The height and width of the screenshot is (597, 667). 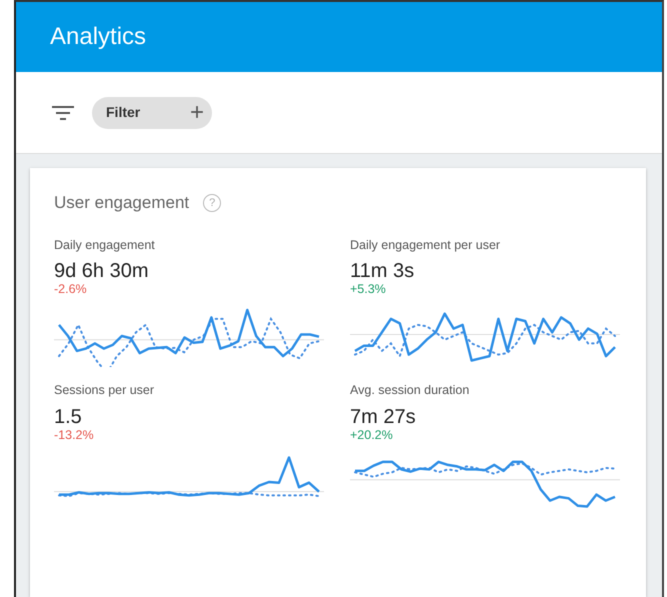 I want to click on metric-value: 9d 6h 30m, so click(x=102, y=271).